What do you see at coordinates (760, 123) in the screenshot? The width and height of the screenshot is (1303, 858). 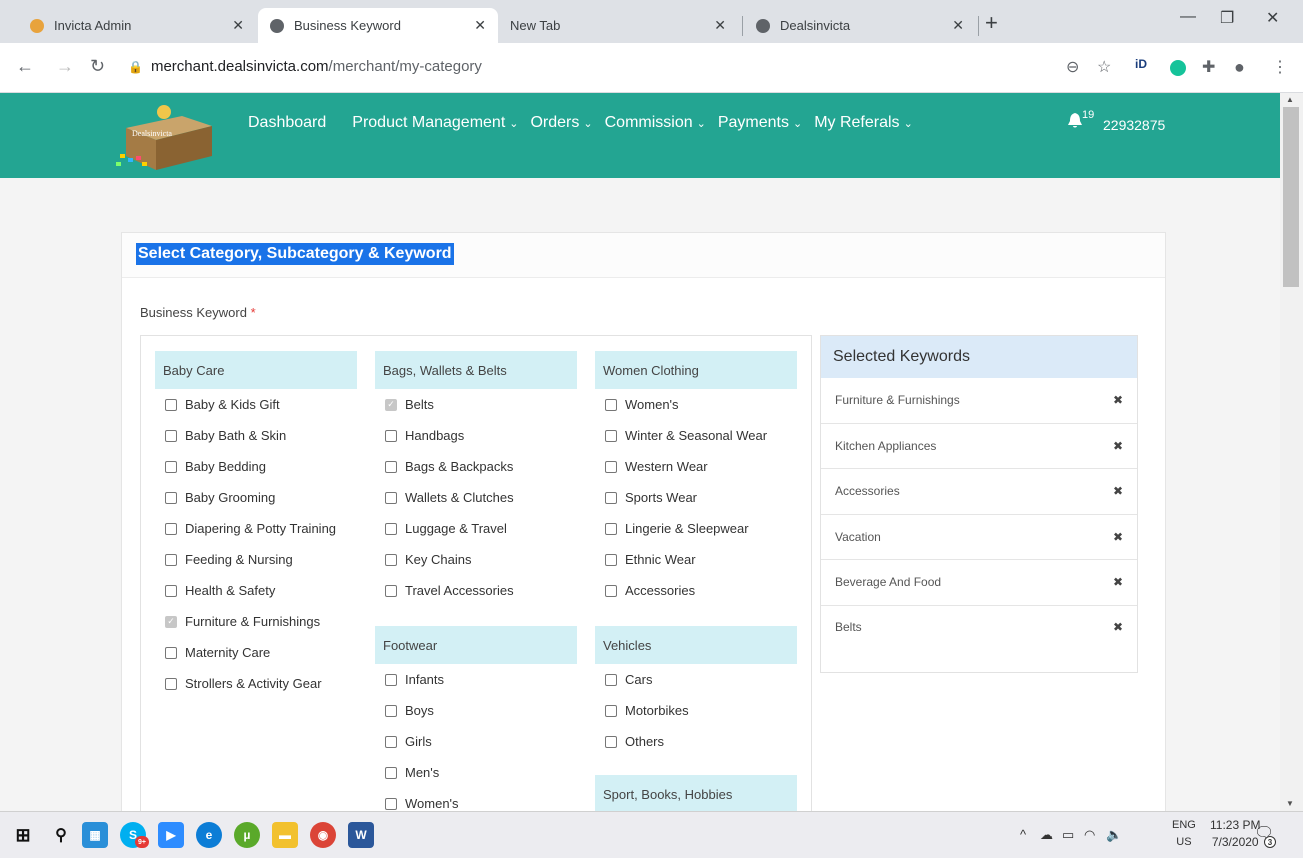 I see `nav-payments: Payments ⌄` at bounding box center [760, 123].